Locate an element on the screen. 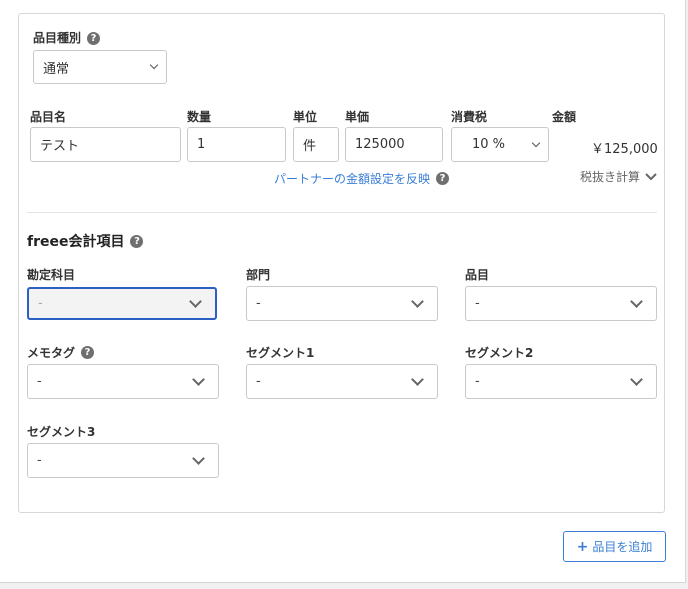 The image size is (688, 589). segment3-value: - is located at coordinates (39, 460).